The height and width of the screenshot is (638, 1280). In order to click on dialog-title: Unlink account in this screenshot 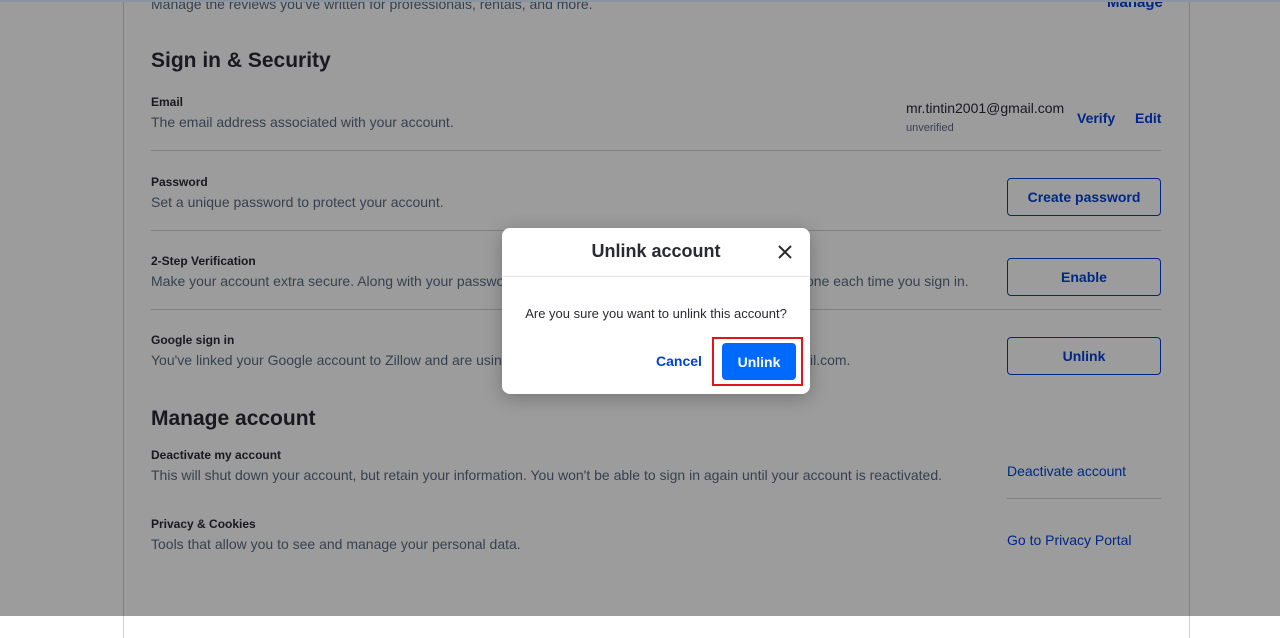, I will do `click(656, 251)`.